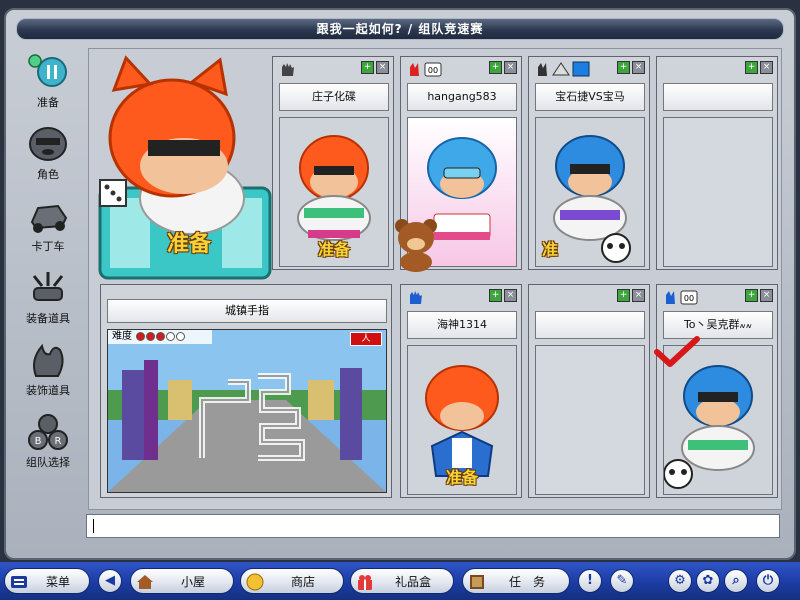 The width and height of the screenshot is (800, 600). Describe the element at coordinates (47, 581) in the screenshot. I see `menu-button: 菜单` at that location.